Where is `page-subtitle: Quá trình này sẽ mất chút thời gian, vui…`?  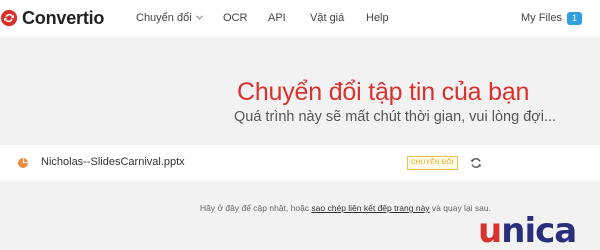 page-subtitle: Quá trình này sẽ mất chút thời gian, vui… is located at coordinates (395, 117).